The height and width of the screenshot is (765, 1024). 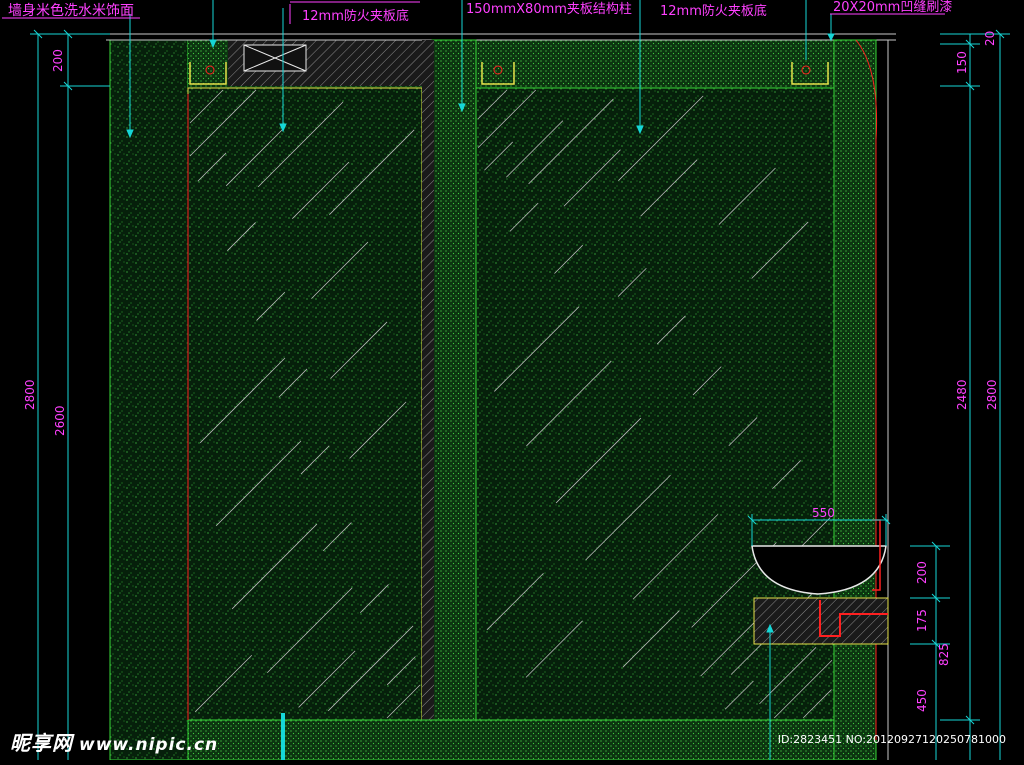 What do you see at coordinates (922, 700) in the screenshot?
I see `dim-basin-450: 450` at bounding box center [922, 700].